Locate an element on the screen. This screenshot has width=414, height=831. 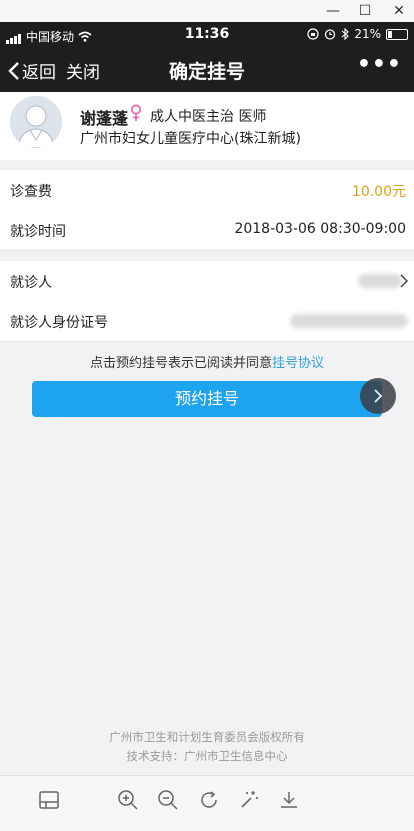
chevron-left-icon is located at coordinates (13, 70).